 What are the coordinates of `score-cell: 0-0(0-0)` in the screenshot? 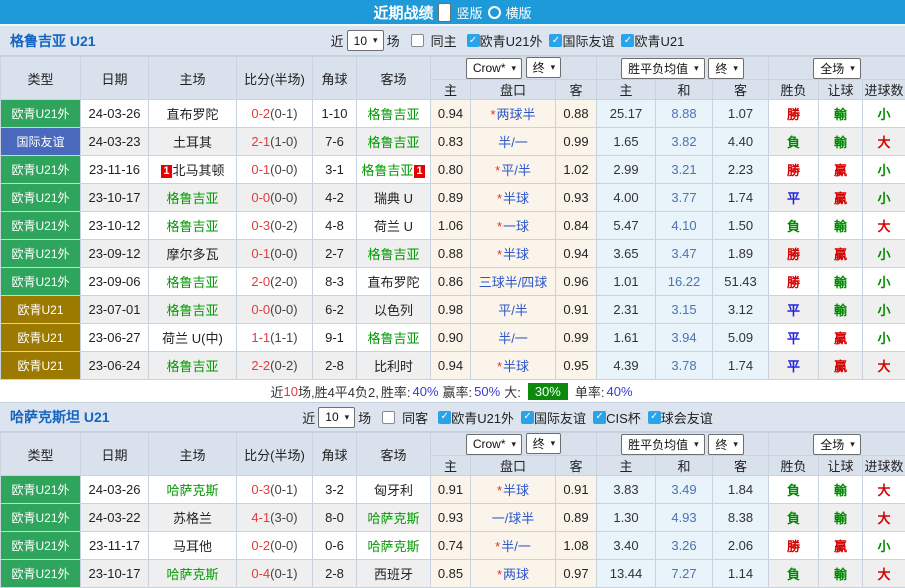 It's located at (274, 197).